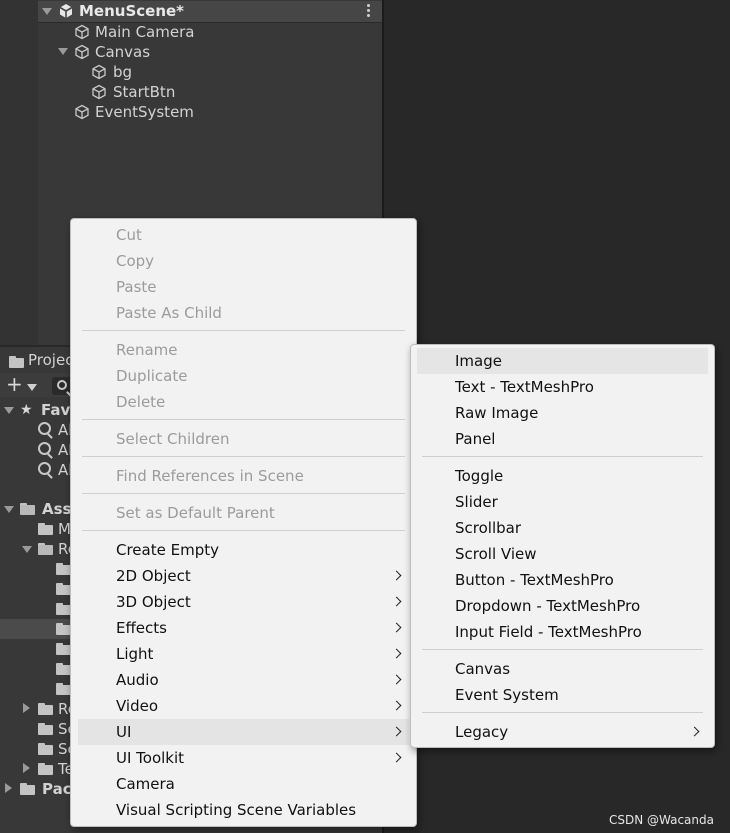 The width and height of the screenshot is (730, 833). What do you see at coordinates (129, 235) in the screenshot?
I see `menu-item-cut: Cut` at bounding box center [129, 235].